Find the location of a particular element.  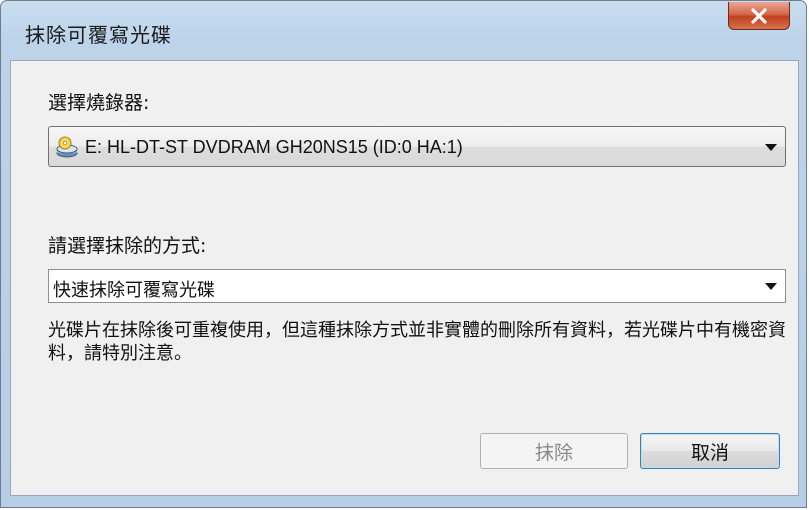

recorder-label: 選擇燒錄器: is located at coordinates (99, 103).